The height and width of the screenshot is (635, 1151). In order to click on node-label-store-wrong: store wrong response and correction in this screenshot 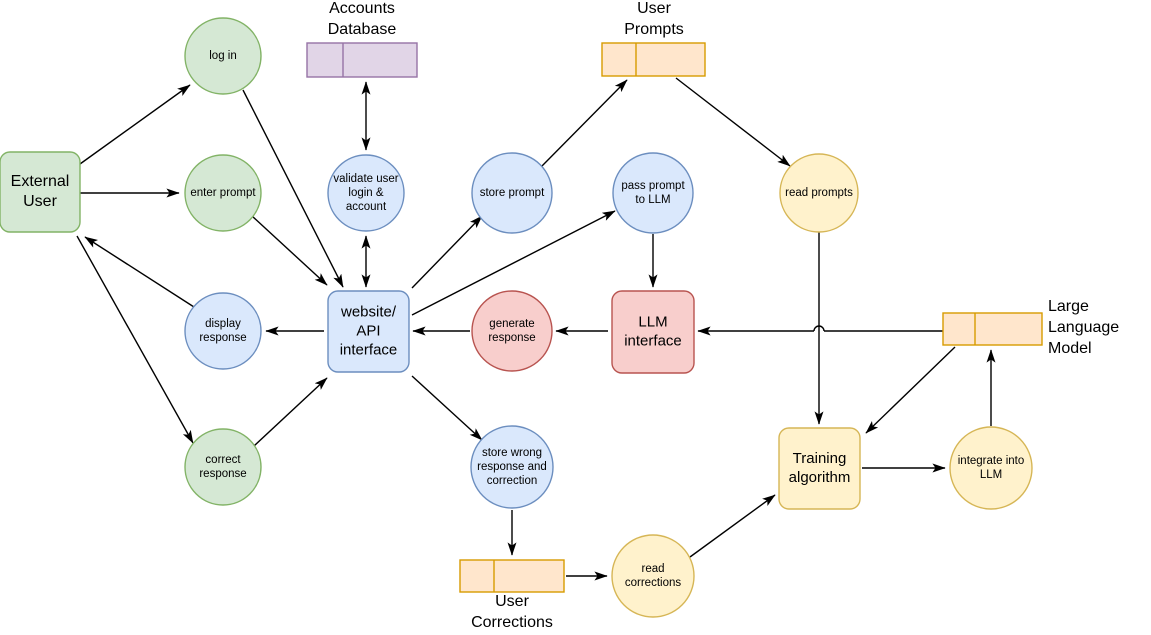, I will do `click(512, 467)`.